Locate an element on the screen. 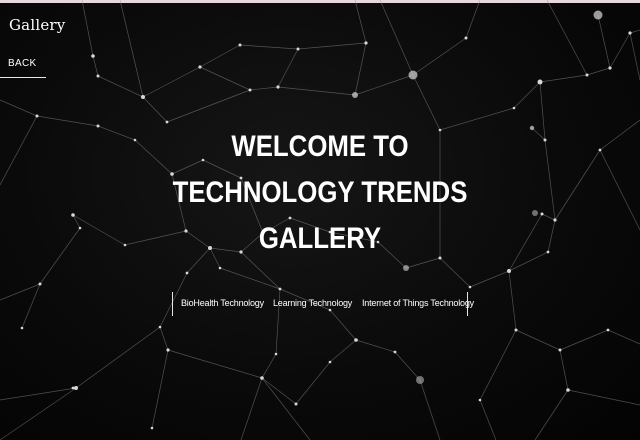 This screenshot has height=440, width=640. hero-title-line: TECHNOLOGY TRENDS is located at coordinates (320, 192).